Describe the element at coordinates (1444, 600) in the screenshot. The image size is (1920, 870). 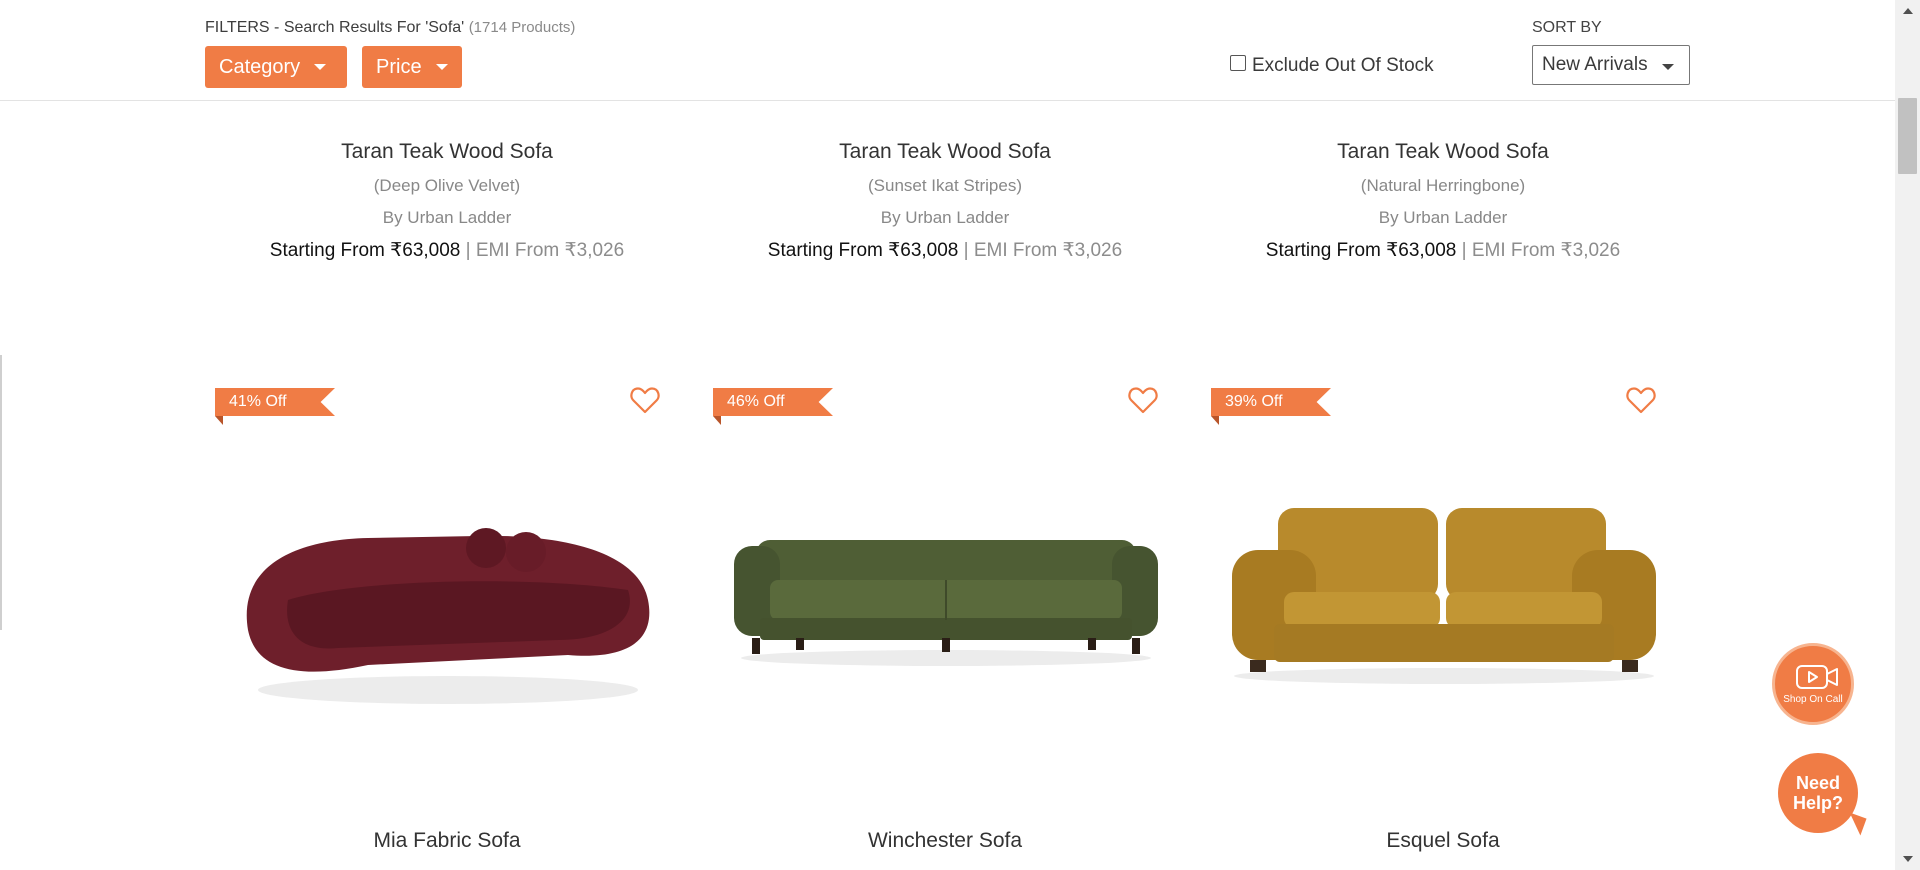
I see `esquel-sofa-image` at that location.